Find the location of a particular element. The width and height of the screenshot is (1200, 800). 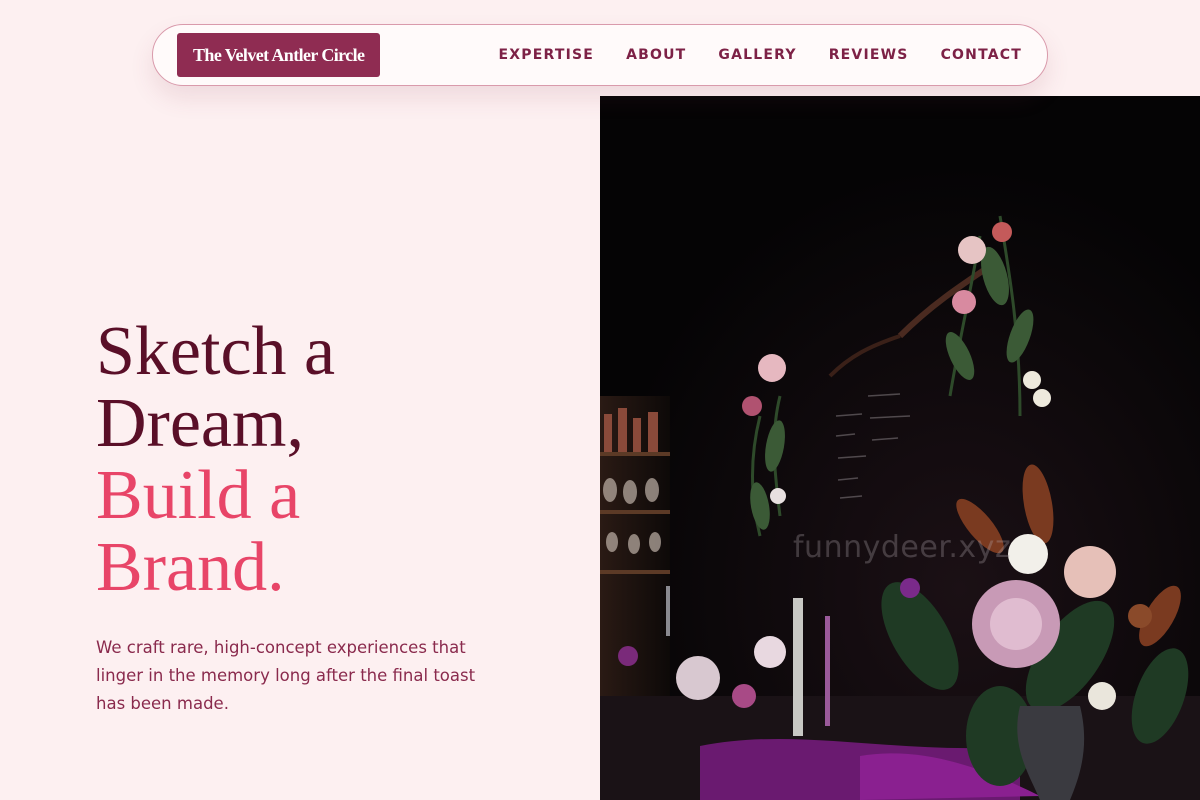

nav-link-expertise: EXPERTISE is located at coordinates (547, 55).